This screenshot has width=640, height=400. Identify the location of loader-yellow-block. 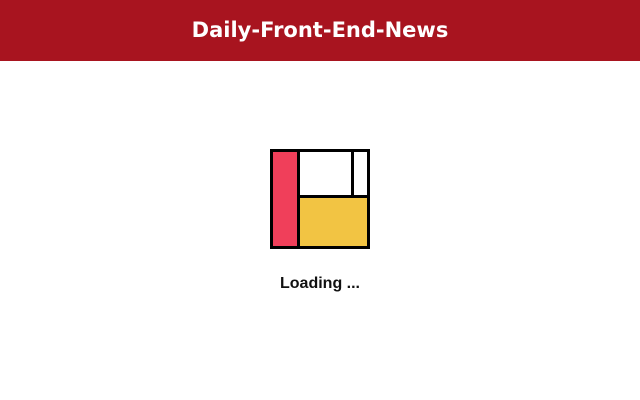
(333, 222).